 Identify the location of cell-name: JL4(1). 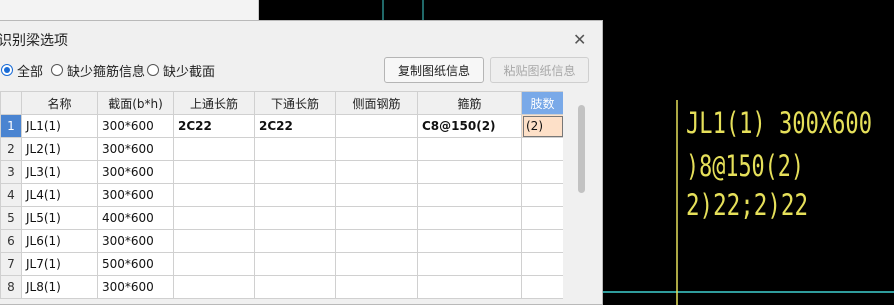
(59, 195).